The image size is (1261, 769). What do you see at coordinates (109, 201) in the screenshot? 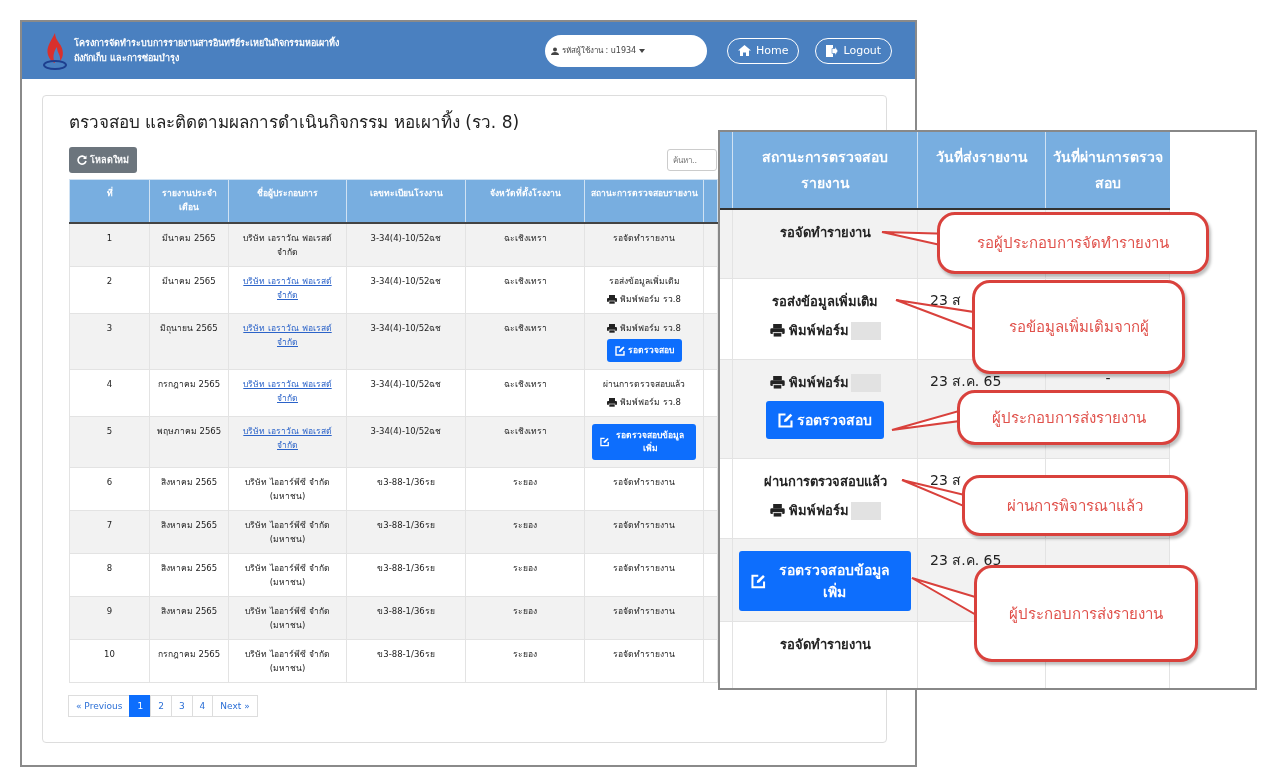
I see `column-header: ที่` at bounding box center [109, 201].